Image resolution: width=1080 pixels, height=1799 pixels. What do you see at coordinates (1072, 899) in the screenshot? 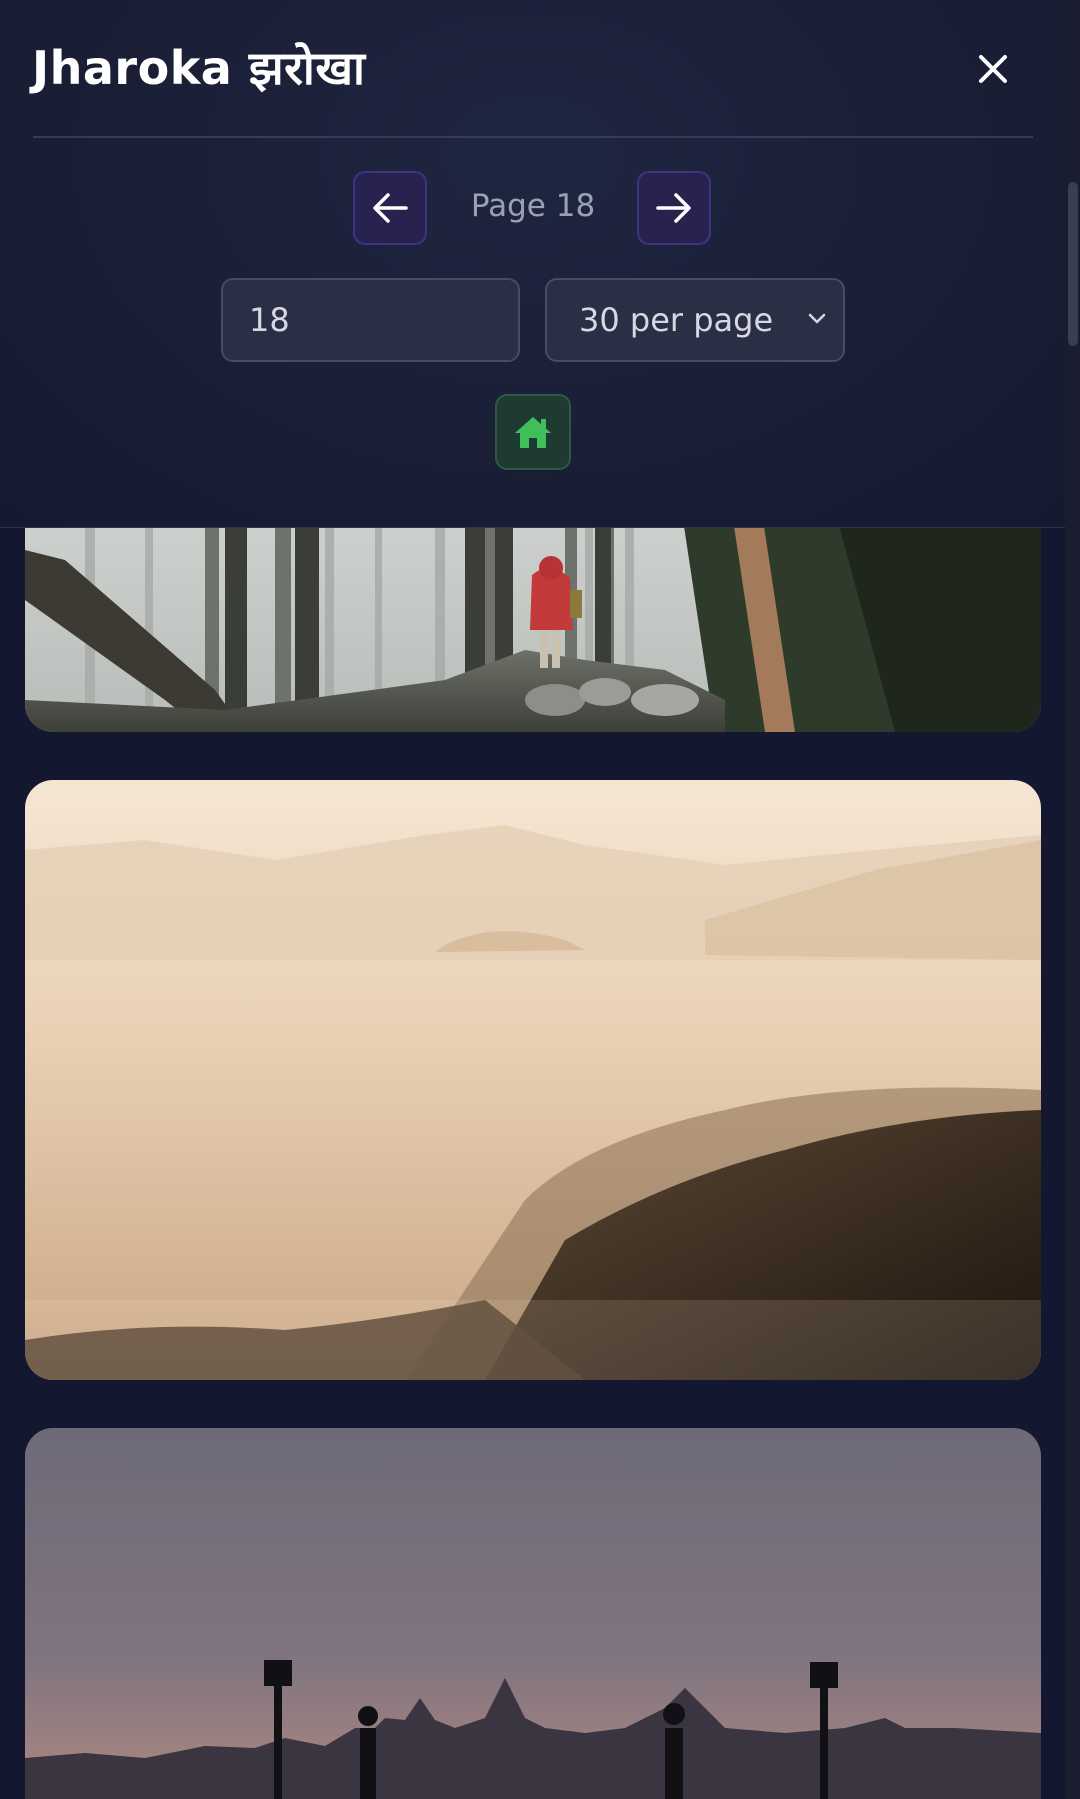
I see `vertical-scrollbar` at bounding box center [1072, 899].